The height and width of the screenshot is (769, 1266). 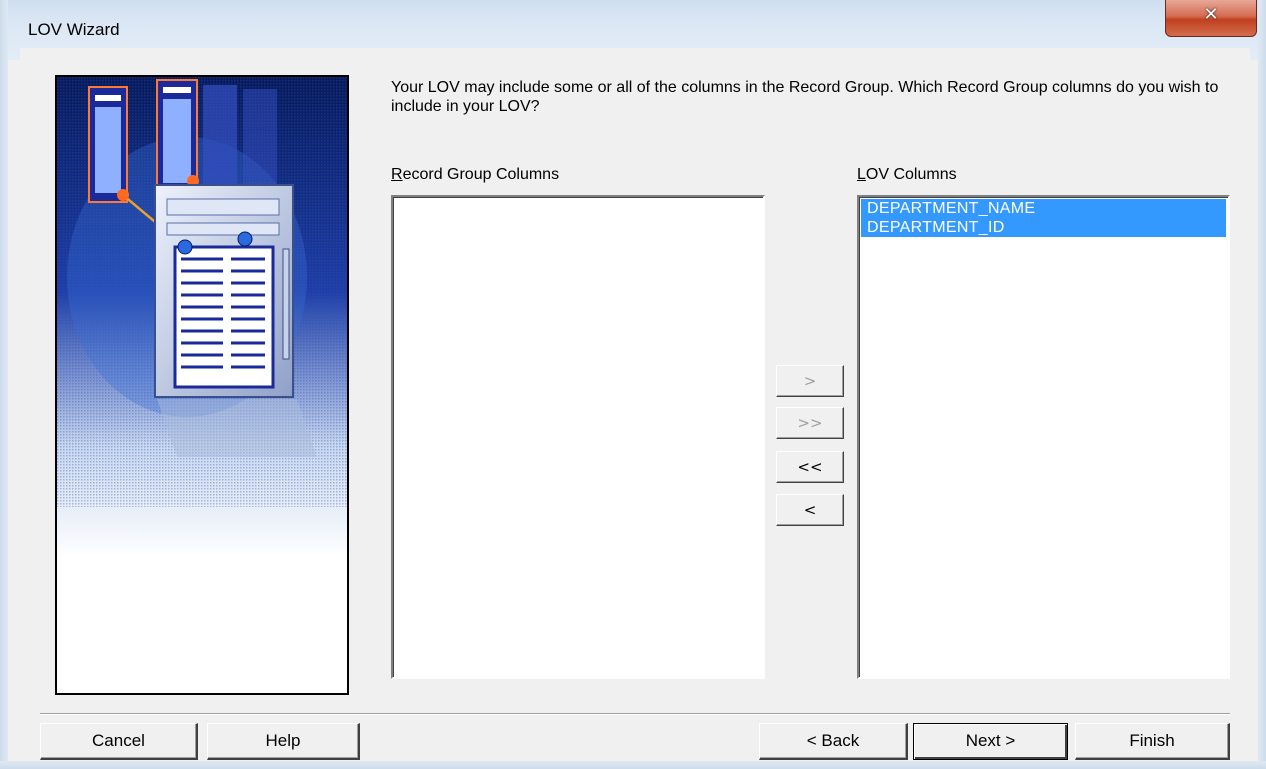 I want to click on mnemonic-l: L, so click(x=861, y=174).